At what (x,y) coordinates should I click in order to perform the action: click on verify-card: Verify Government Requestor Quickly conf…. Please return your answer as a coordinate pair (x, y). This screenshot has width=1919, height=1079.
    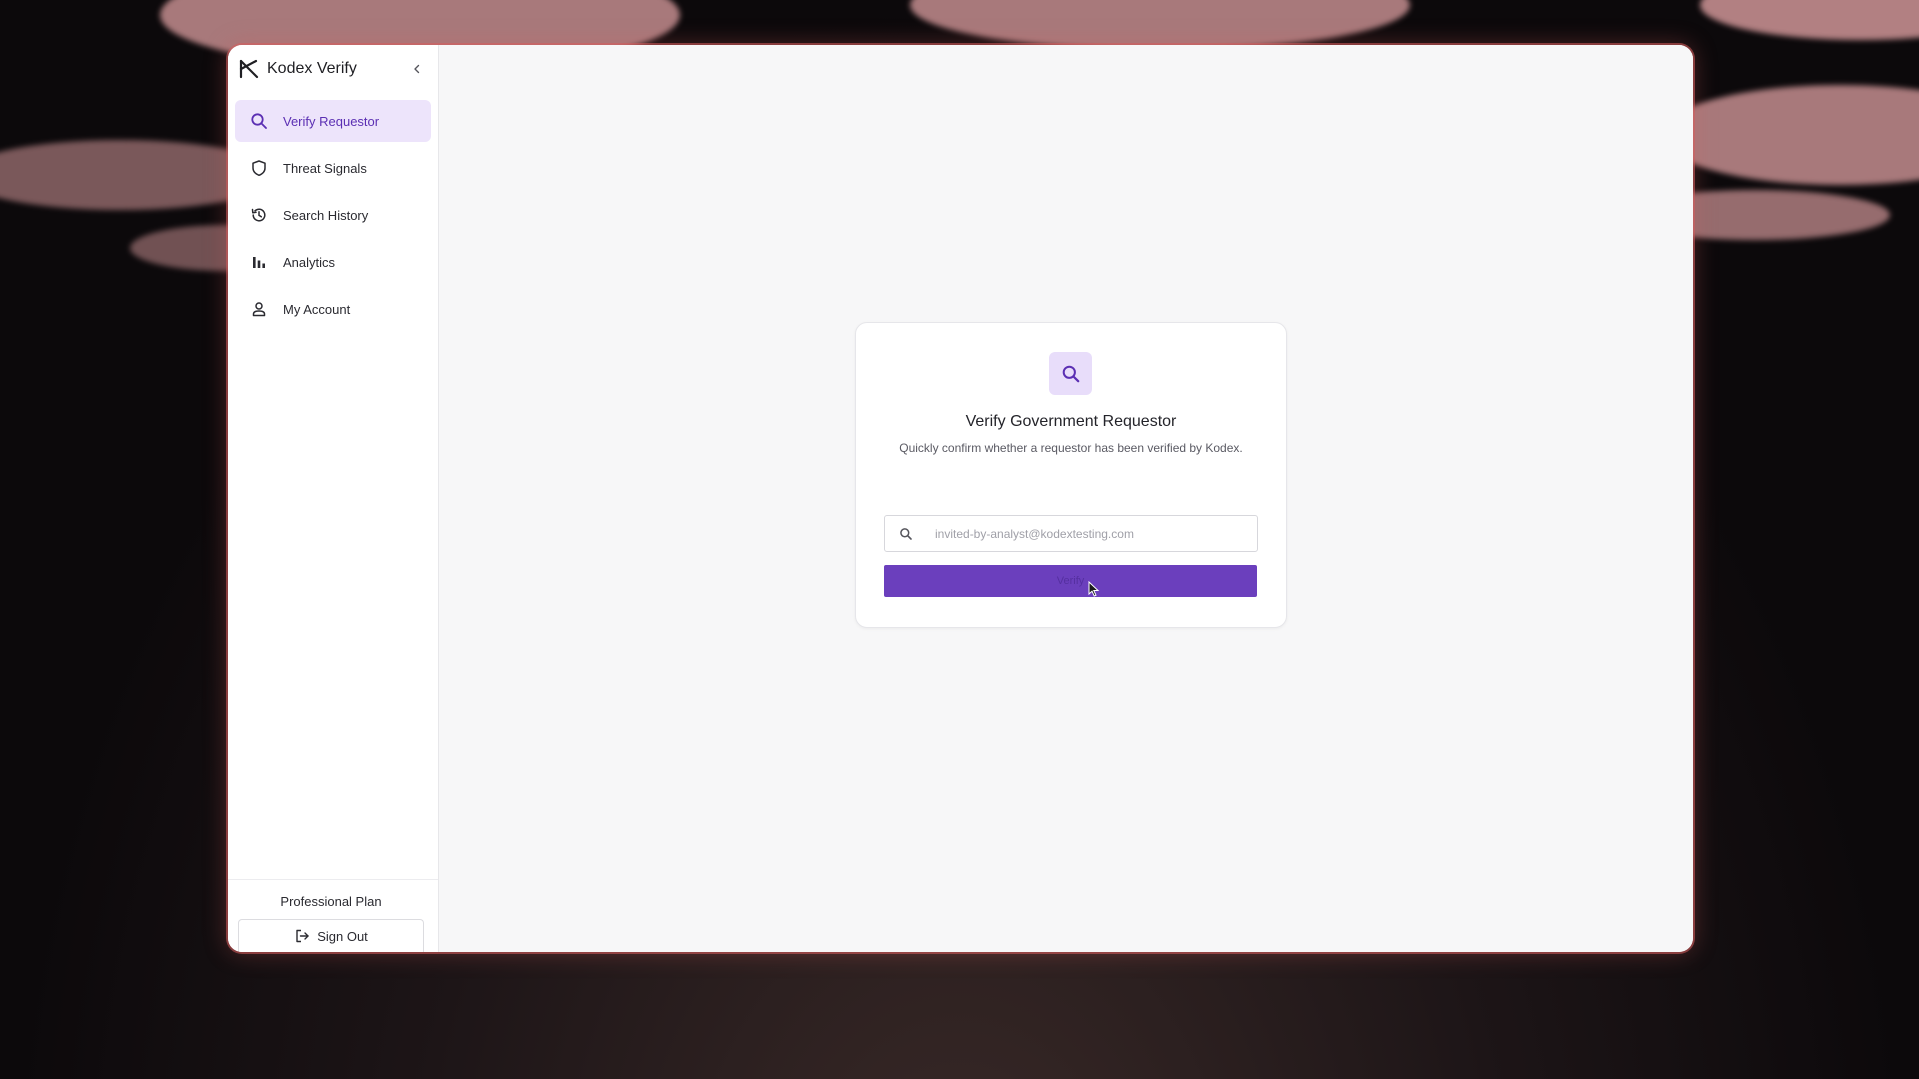
    Looking at the image, I should click on (1071, 475).